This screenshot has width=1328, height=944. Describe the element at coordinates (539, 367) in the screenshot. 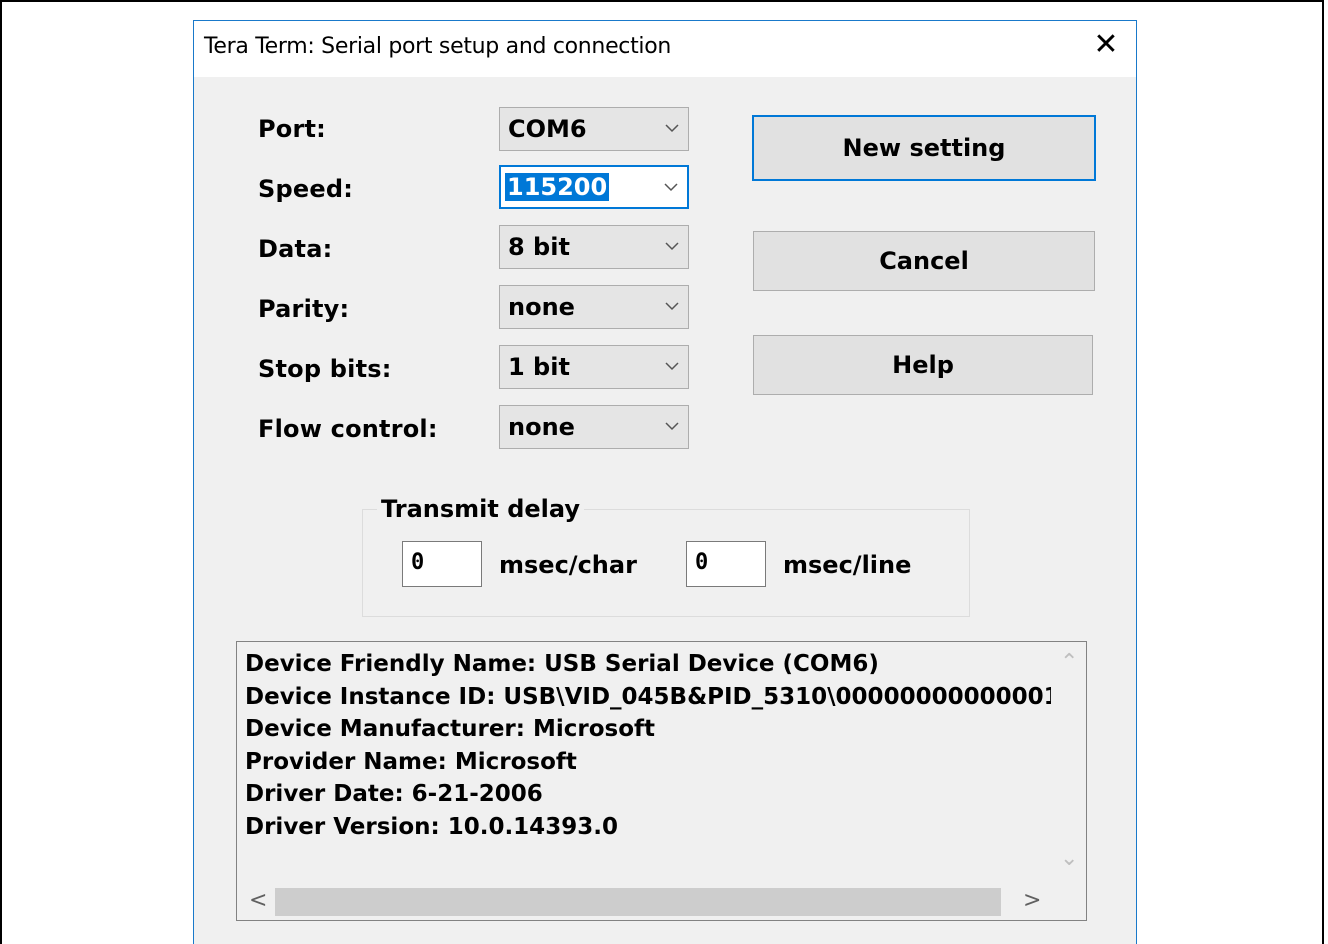

I see `stop-bits-value: 1 bit` at that location.